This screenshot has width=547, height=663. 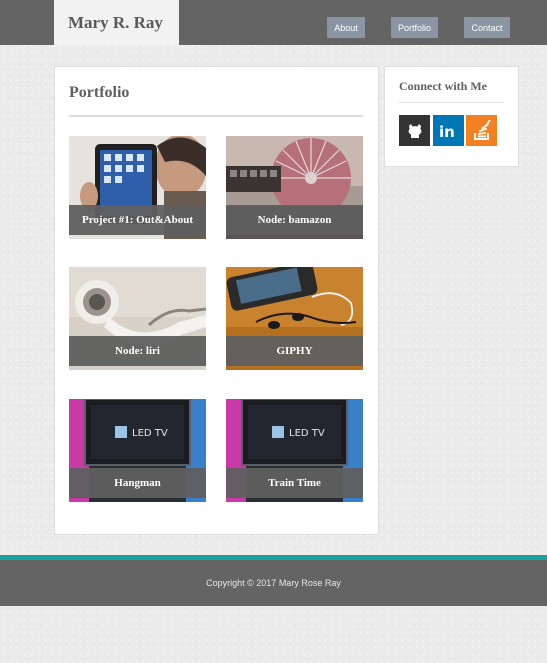 What do you see at coordinates (294, 483) in the screenshot?
I see `project-label: Train Time` at bounding box center [294, 483].